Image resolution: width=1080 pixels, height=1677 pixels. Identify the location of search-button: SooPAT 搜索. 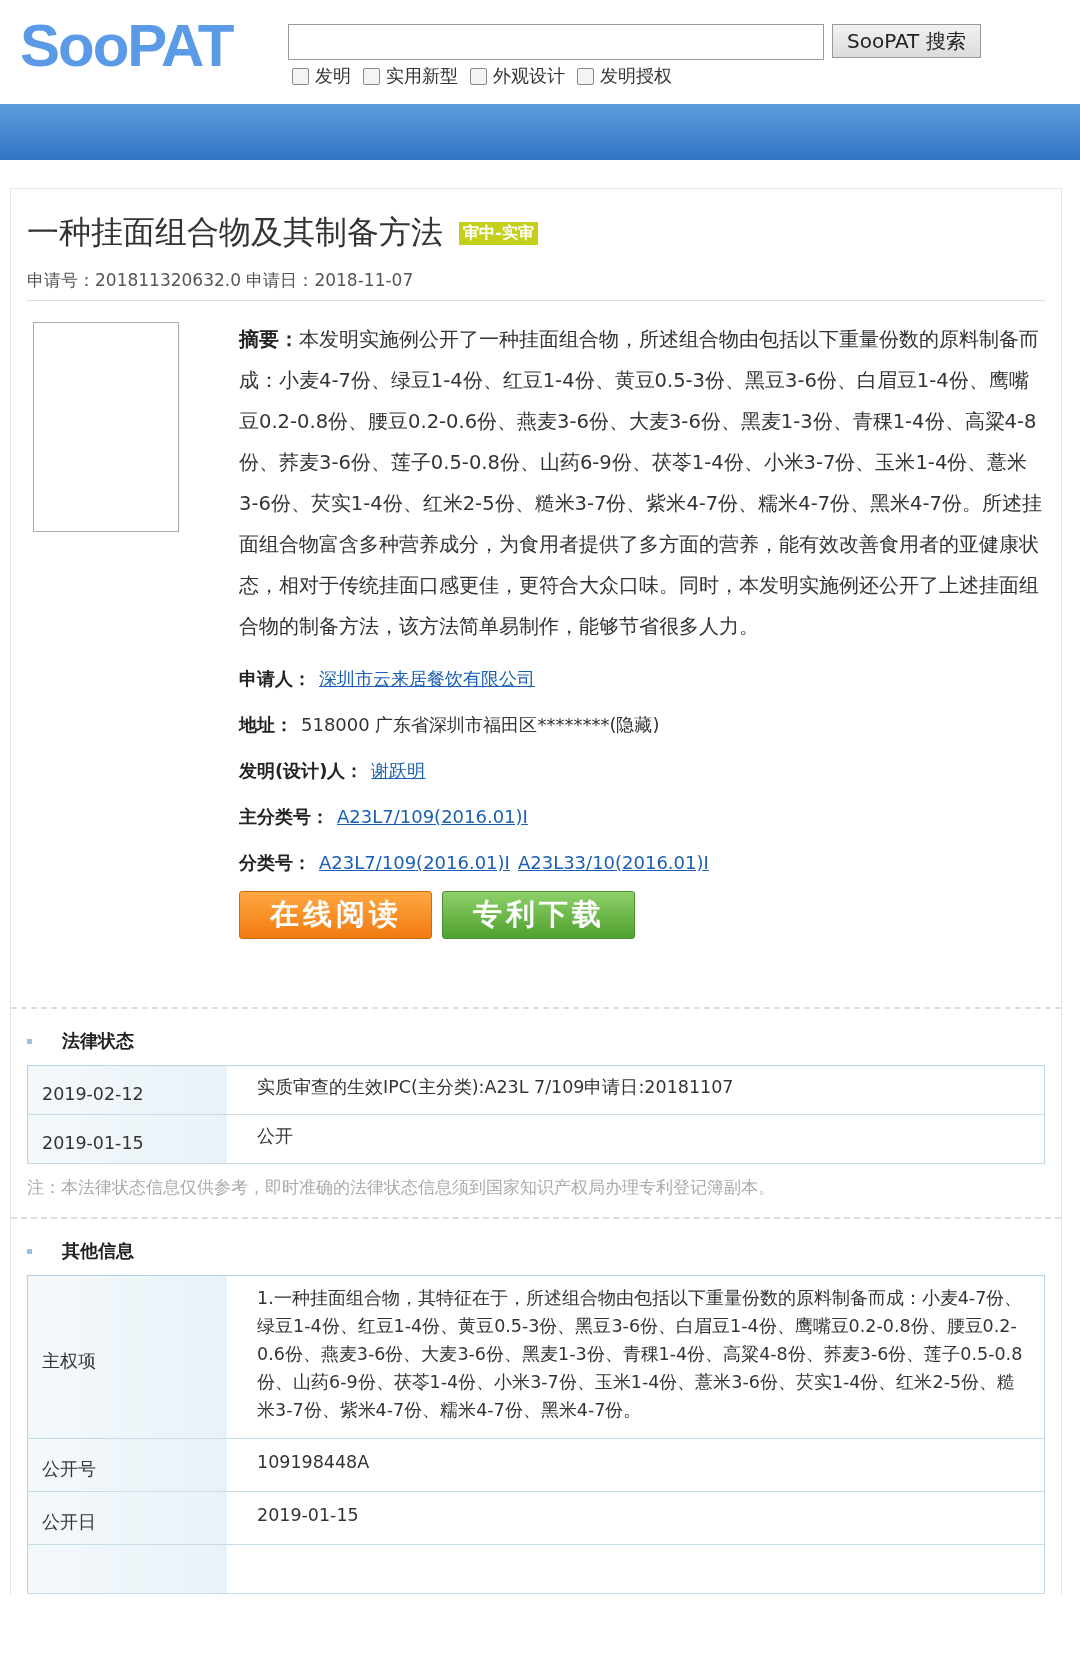
(906, 41).